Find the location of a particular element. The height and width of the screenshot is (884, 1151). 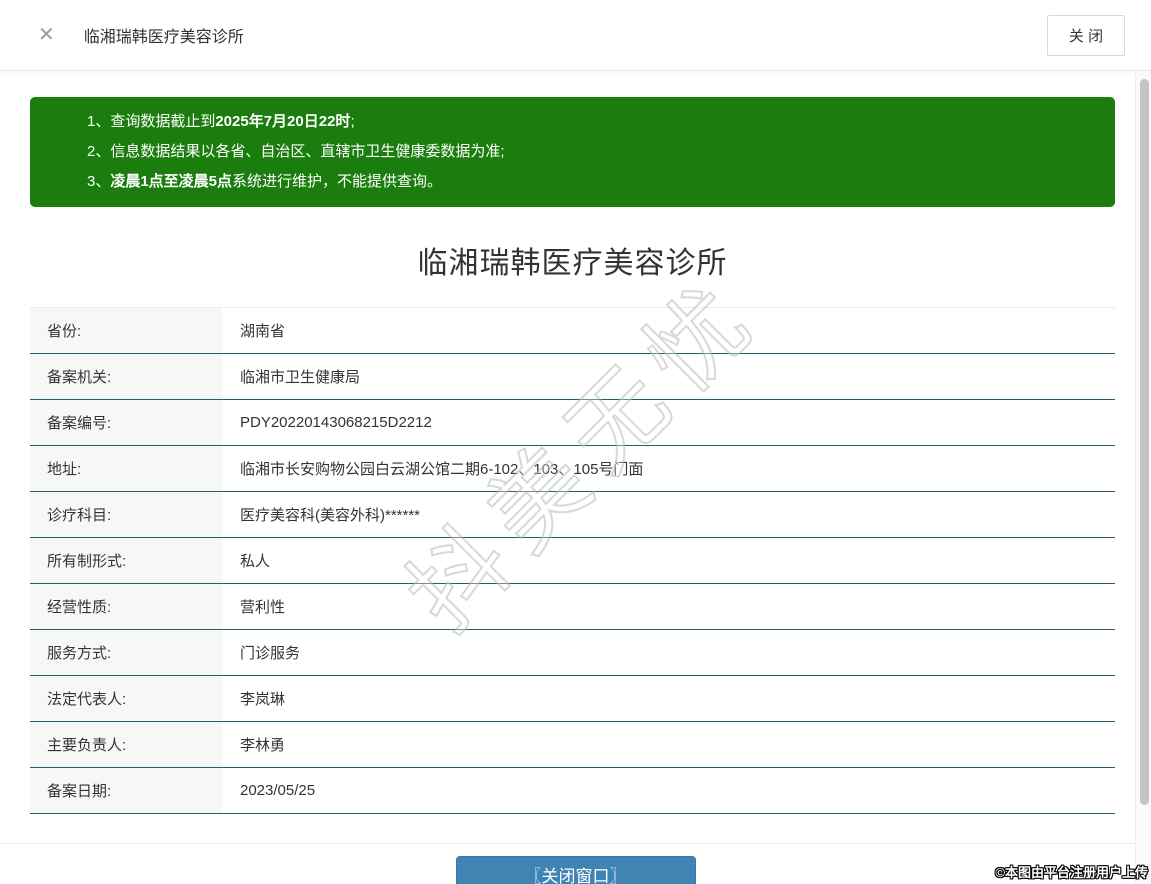

row-value: 营利性 is located at coordinates (263, 607).